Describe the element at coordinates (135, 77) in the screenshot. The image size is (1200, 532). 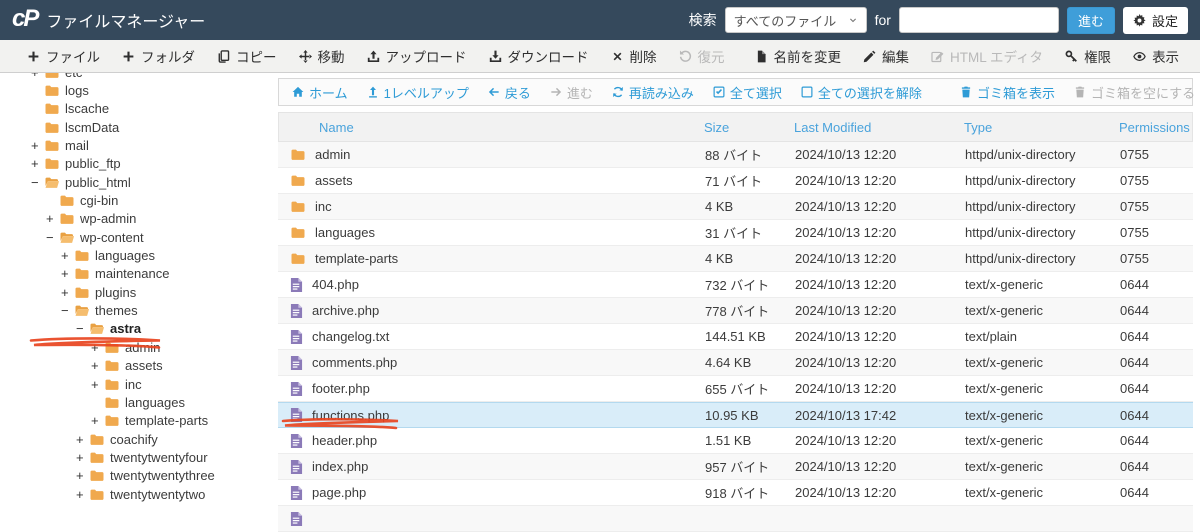
I see `tree-item-etc: + etc` at that location.